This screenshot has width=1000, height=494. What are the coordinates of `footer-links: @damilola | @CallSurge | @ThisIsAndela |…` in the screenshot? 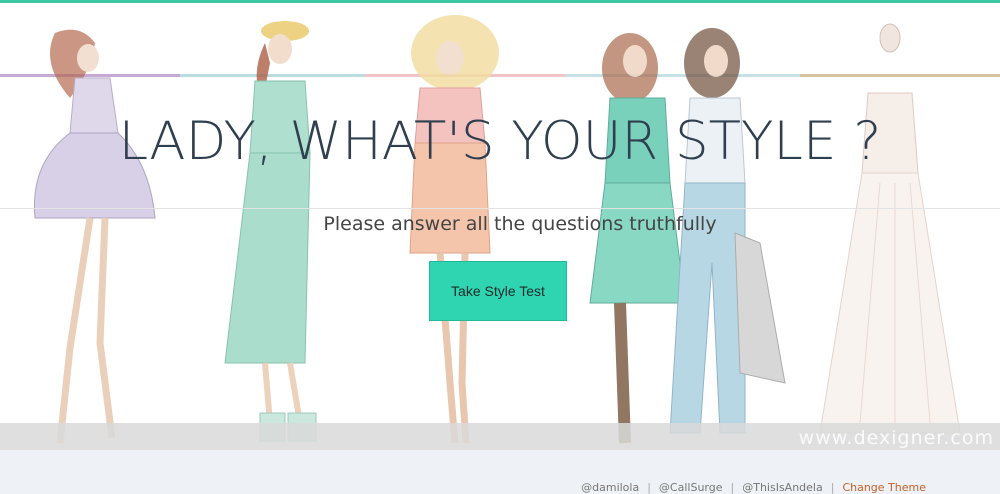 It's located at (753, 487).